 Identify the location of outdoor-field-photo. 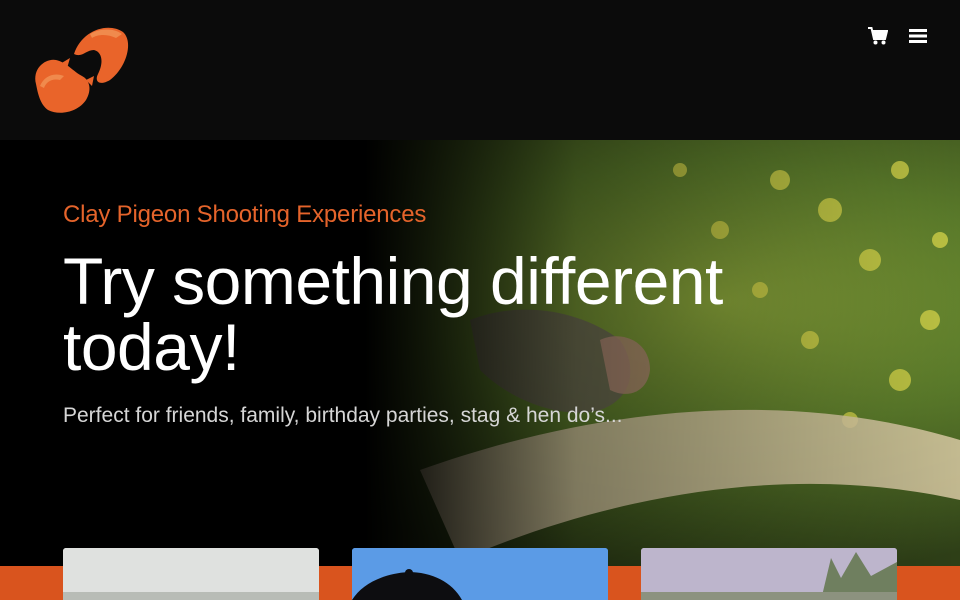
(191, 574).